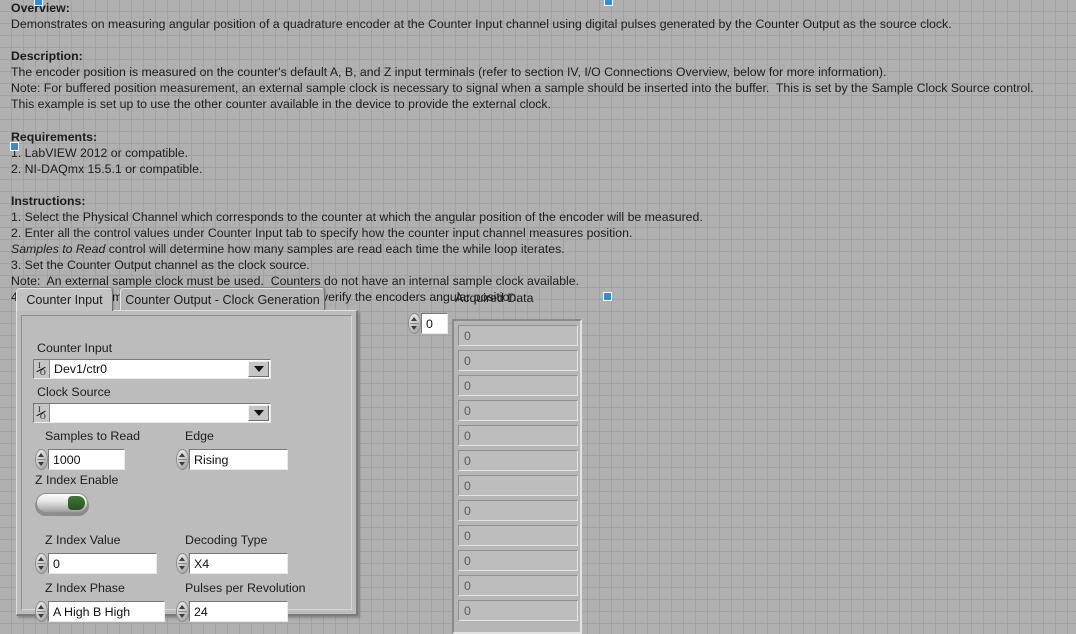 Image resolution: width=1076 pixels, height=634 pixels. I want to click on chevron-down-icon, so click(258, 369).